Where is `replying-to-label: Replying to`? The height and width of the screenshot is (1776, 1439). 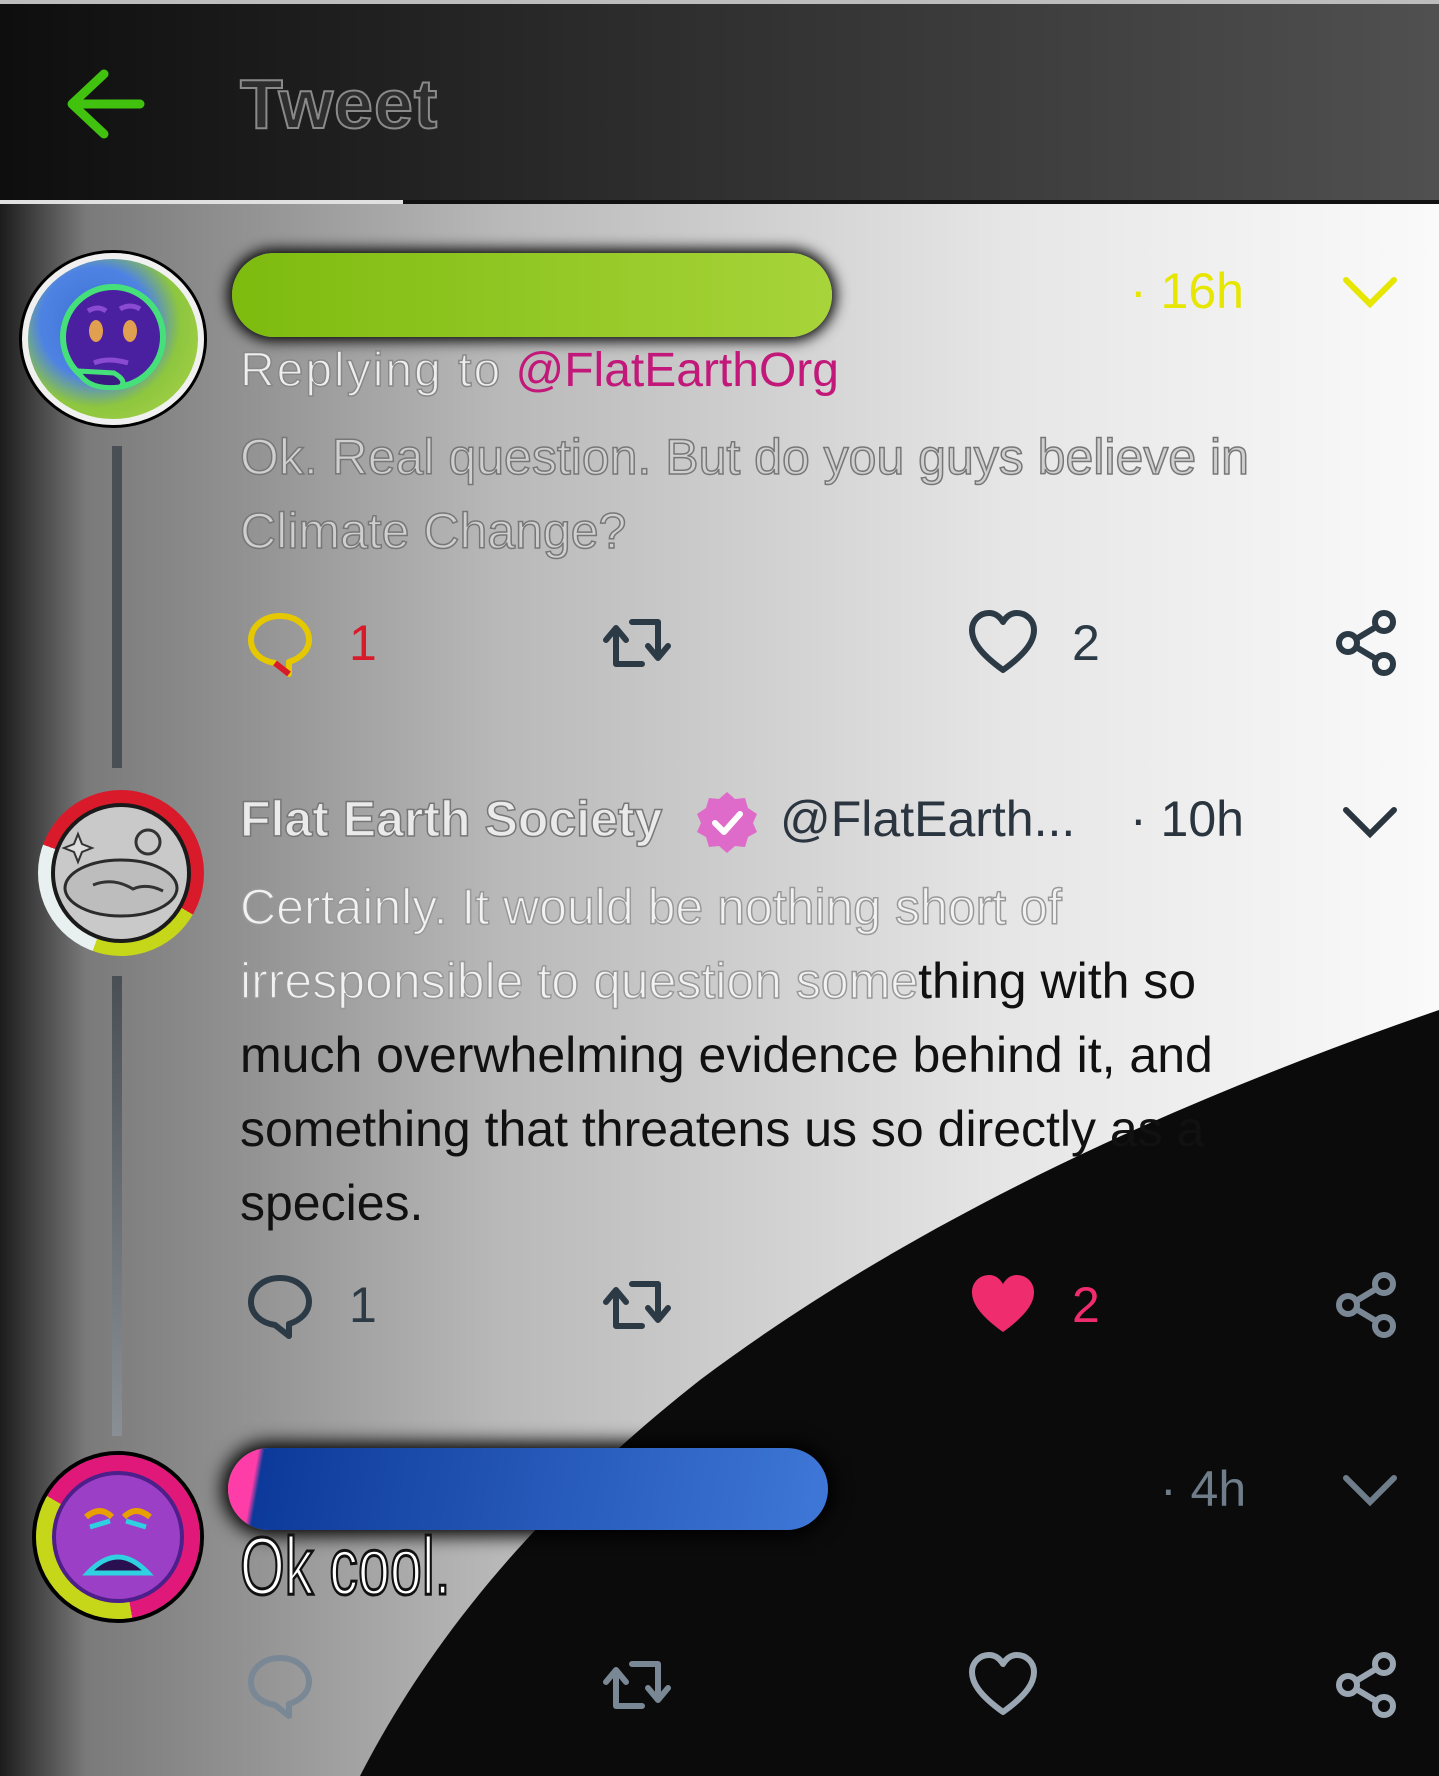 replying-to-label: Replying to is located at coordinates (371, 370).